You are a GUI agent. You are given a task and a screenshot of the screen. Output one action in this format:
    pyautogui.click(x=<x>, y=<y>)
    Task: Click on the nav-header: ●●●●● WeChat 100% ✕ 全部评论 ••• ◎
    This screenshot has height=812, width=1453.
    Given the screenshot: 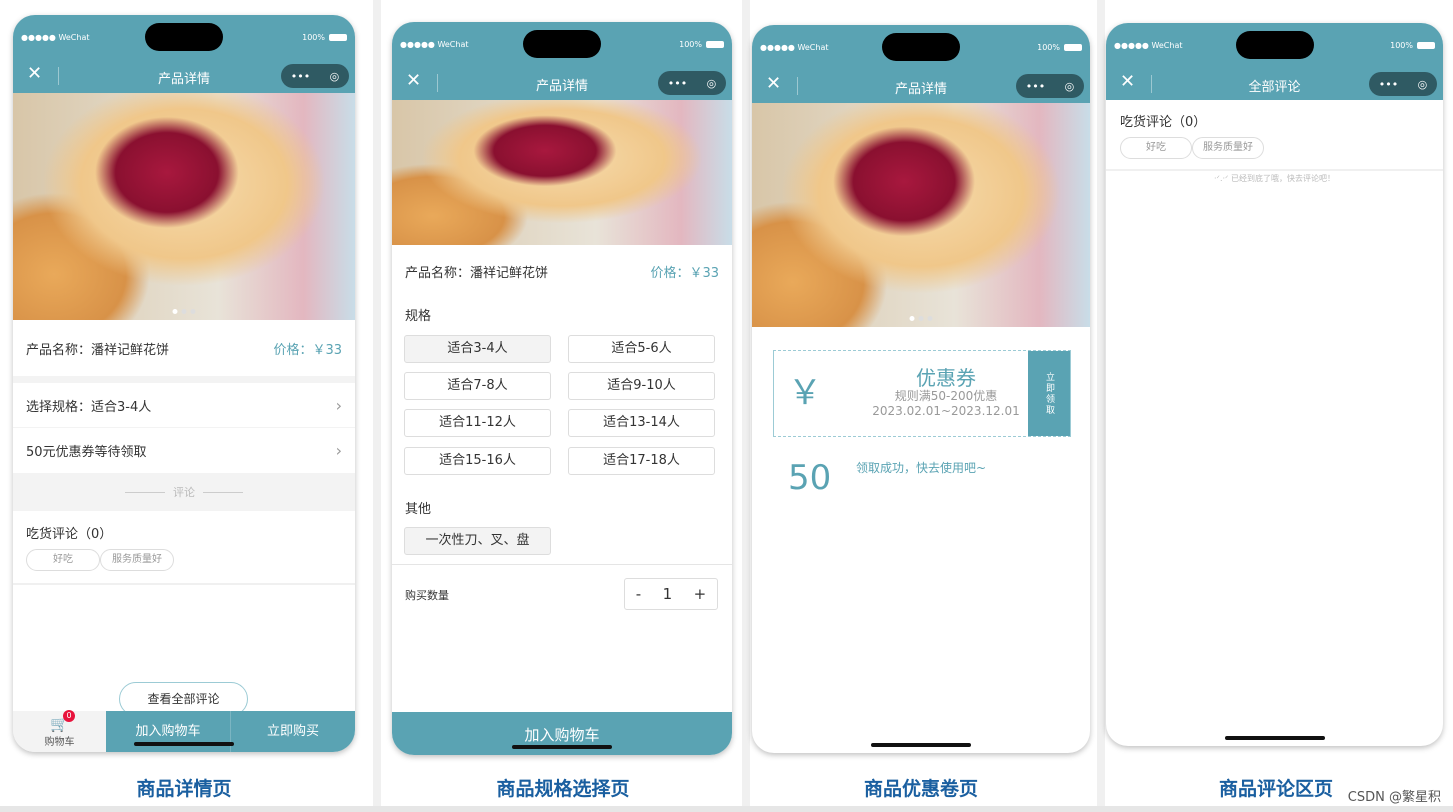 What is the action you would take?
    pyautogui.click(x=1274, y=61)
    